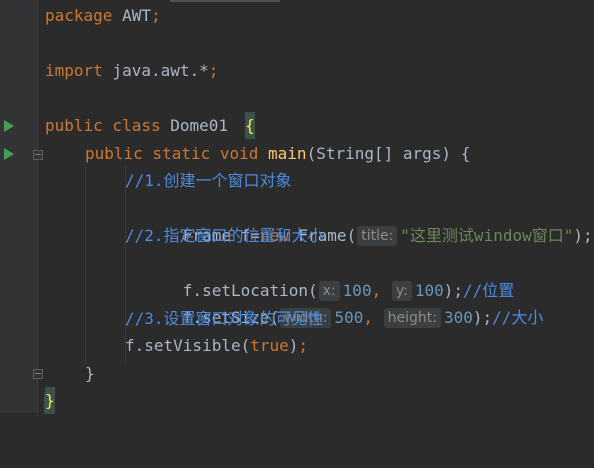 Image resolution: width=594 pixels, height=468 pixels. I want to click on line-code: f.setVisible(true);, so click(216, 345).